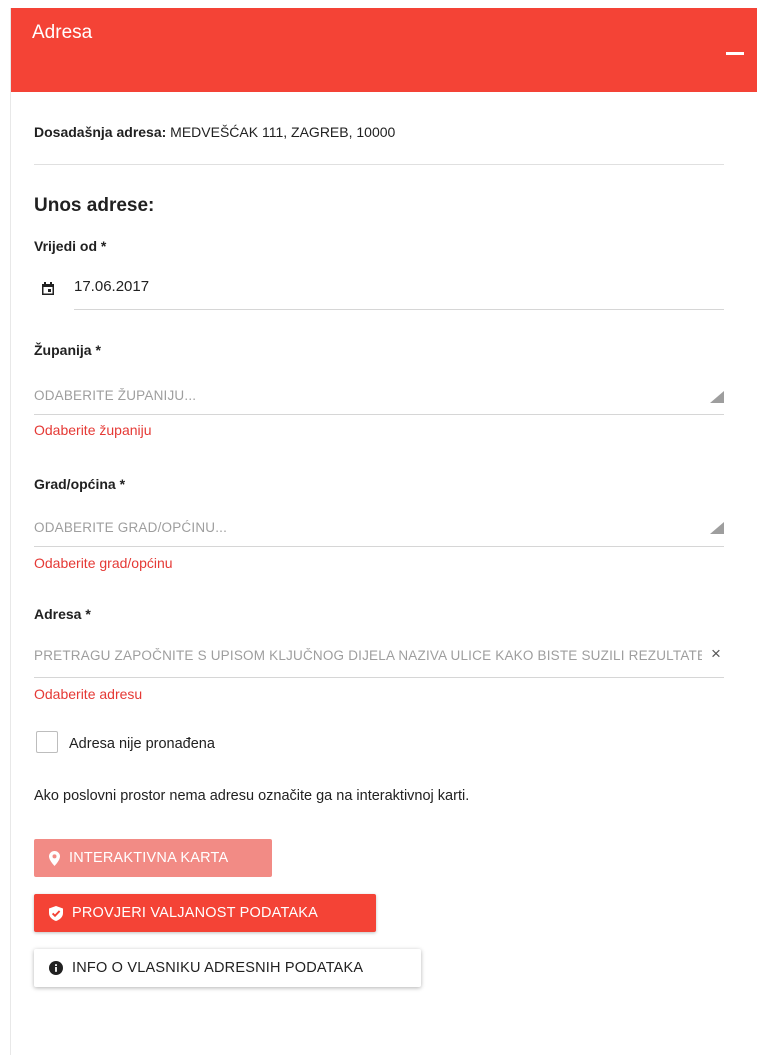 The width and height of the screenshot is (757, 1055). What do you see at coordinates (100, 132) in the screenshot?
I see `previous-address-label: Dosadašnja adresa:` at bounding box center [100, 132].